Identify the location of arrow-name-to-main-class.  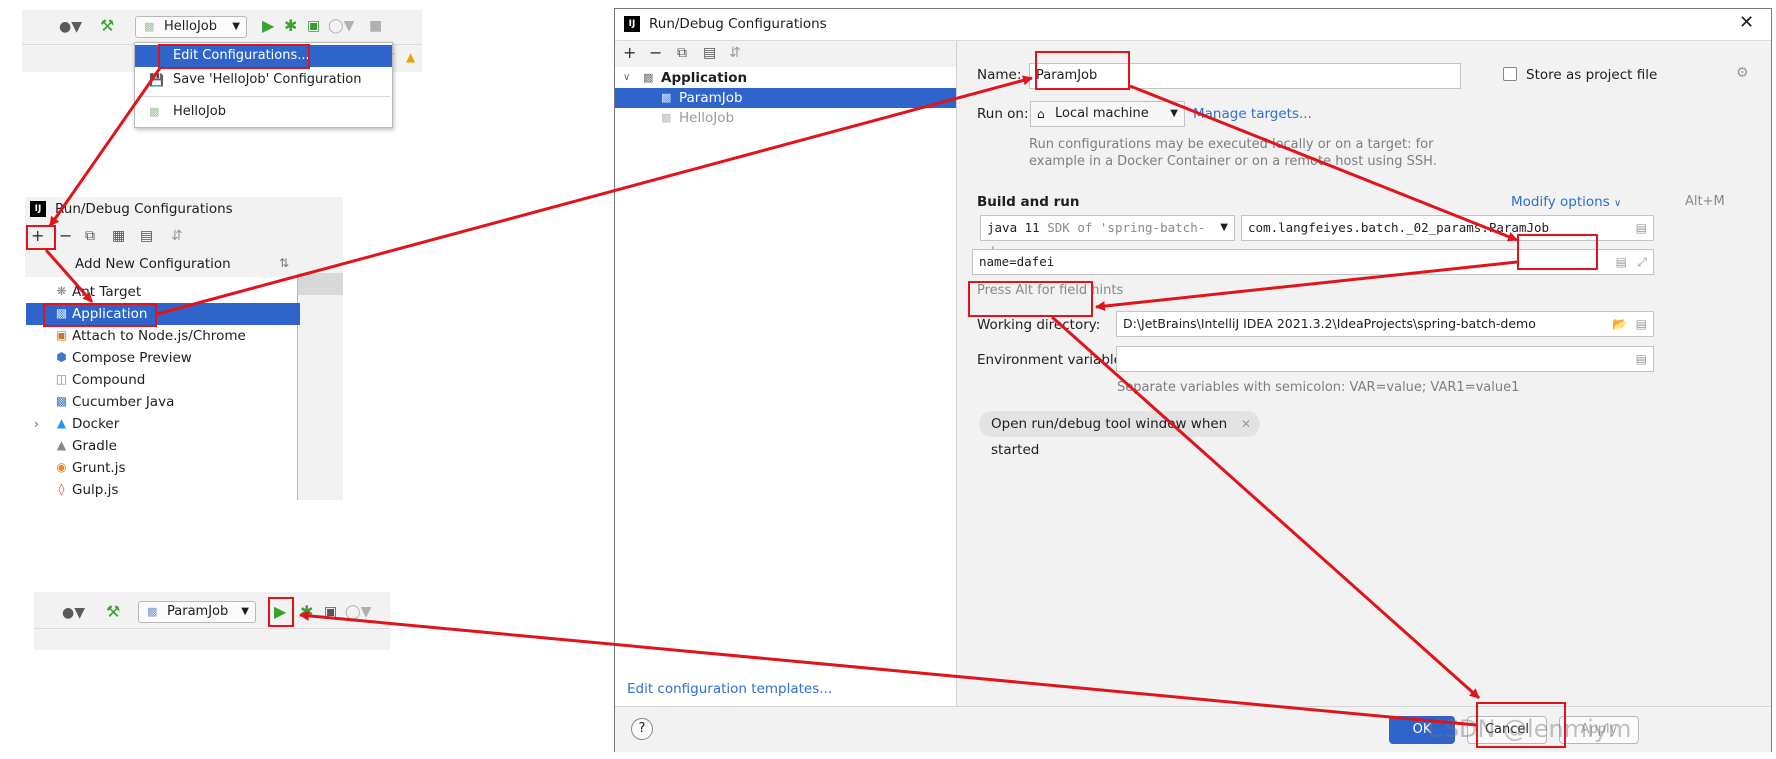
(1323, 163).